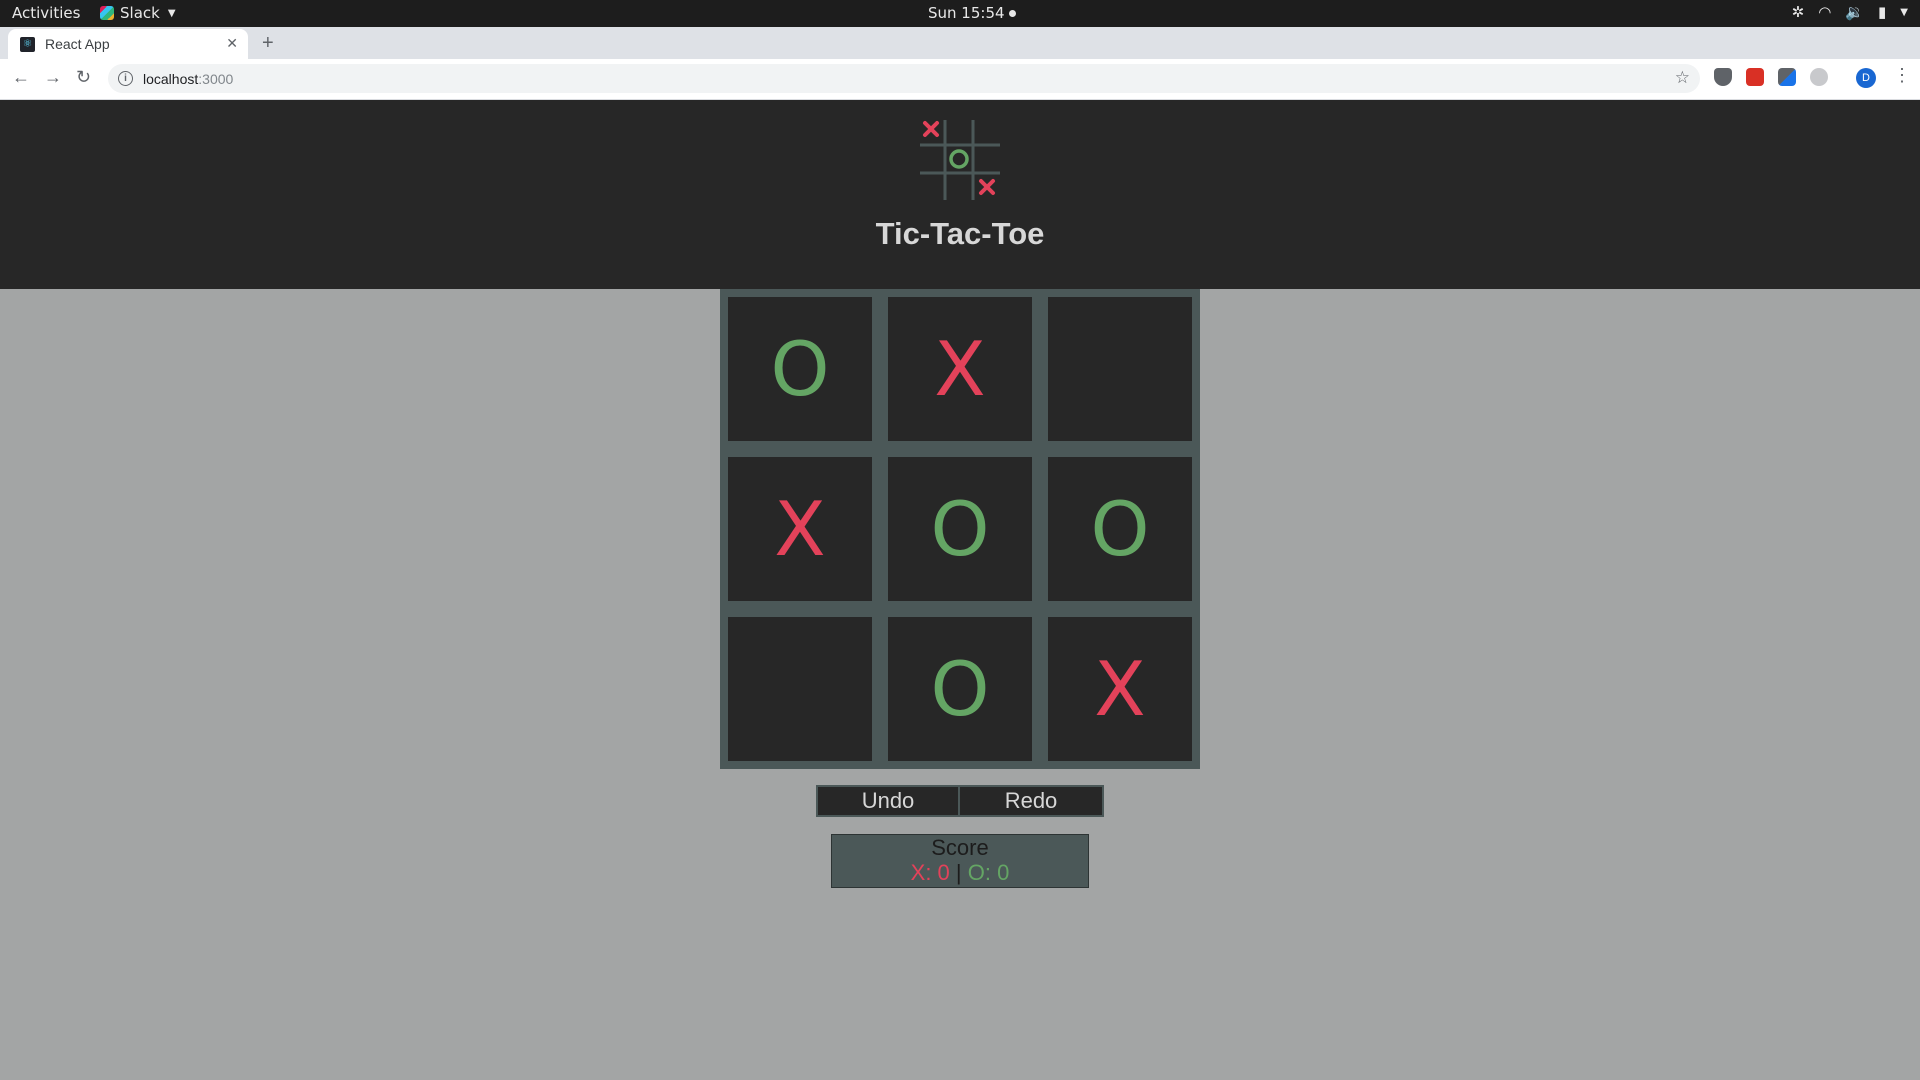 This screenshot has width=1920, height=1080. What do you see at coordinates (1825, 12) in the screenshot?
I see `wifi-icon: ◠` at bounding box center [1825, 12].